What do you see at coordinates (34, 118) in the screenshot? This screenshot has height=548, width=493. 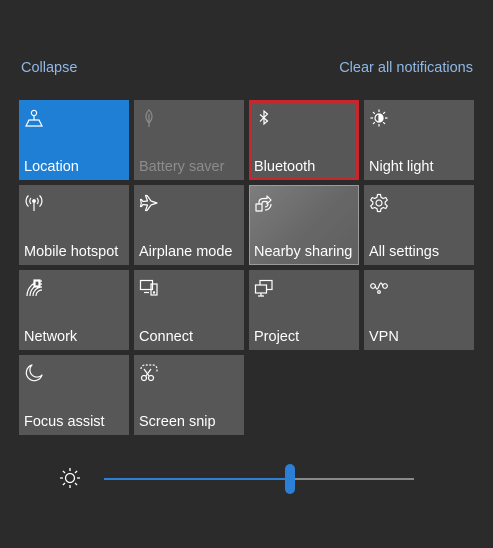 I see `location-icon` at bounding box center [34, 118].